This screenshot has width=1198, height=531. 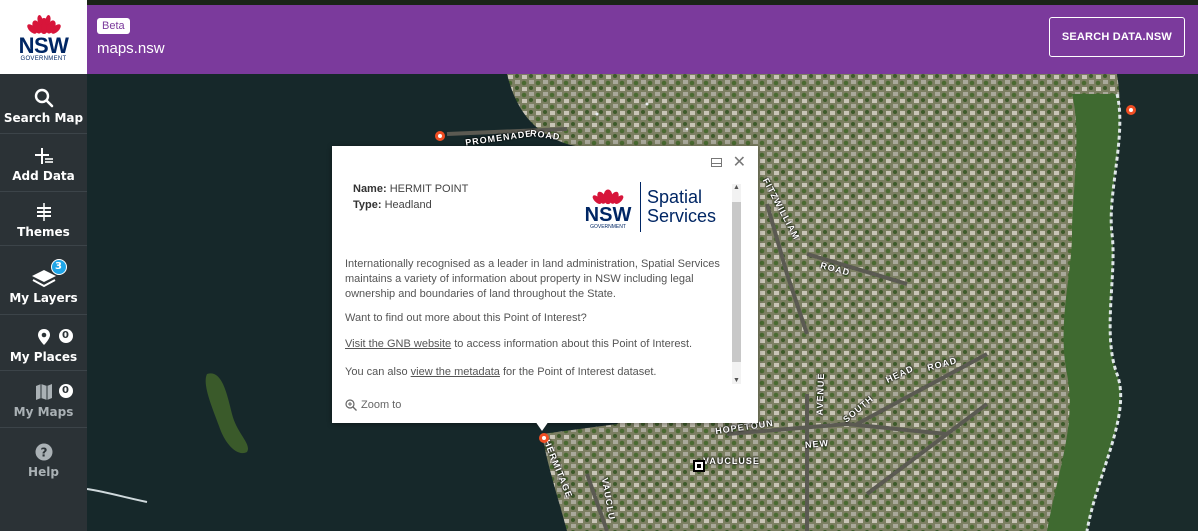 What do you see at coordinates (131, 48) in the screenshot?
I see `app-title: maps.nsw` at bounding box center [131, 48].